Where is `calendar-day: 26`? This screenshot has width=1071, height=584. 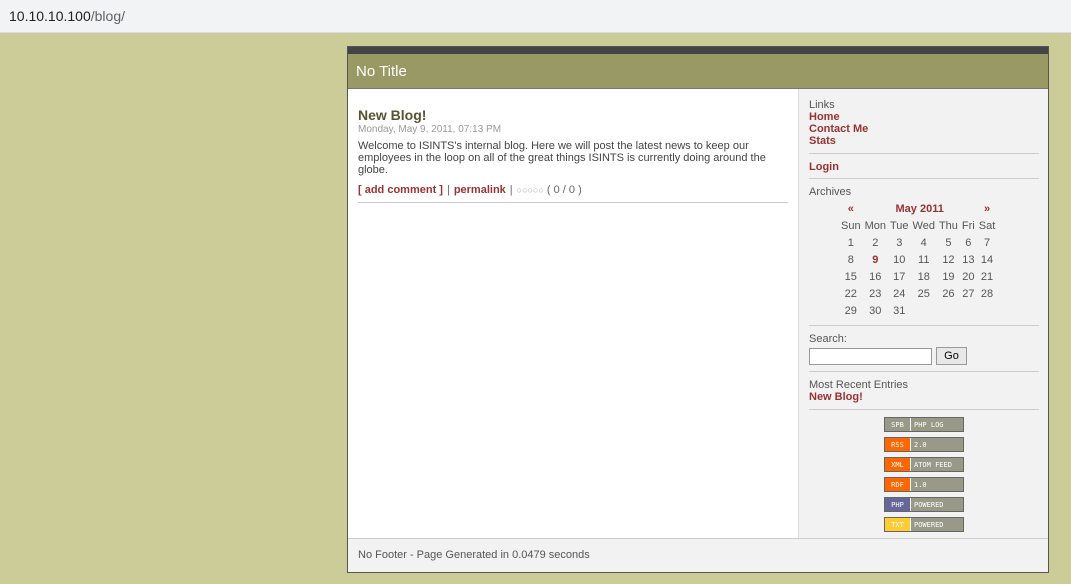
calendar-day: 26 is located at coordinates (948, 293).